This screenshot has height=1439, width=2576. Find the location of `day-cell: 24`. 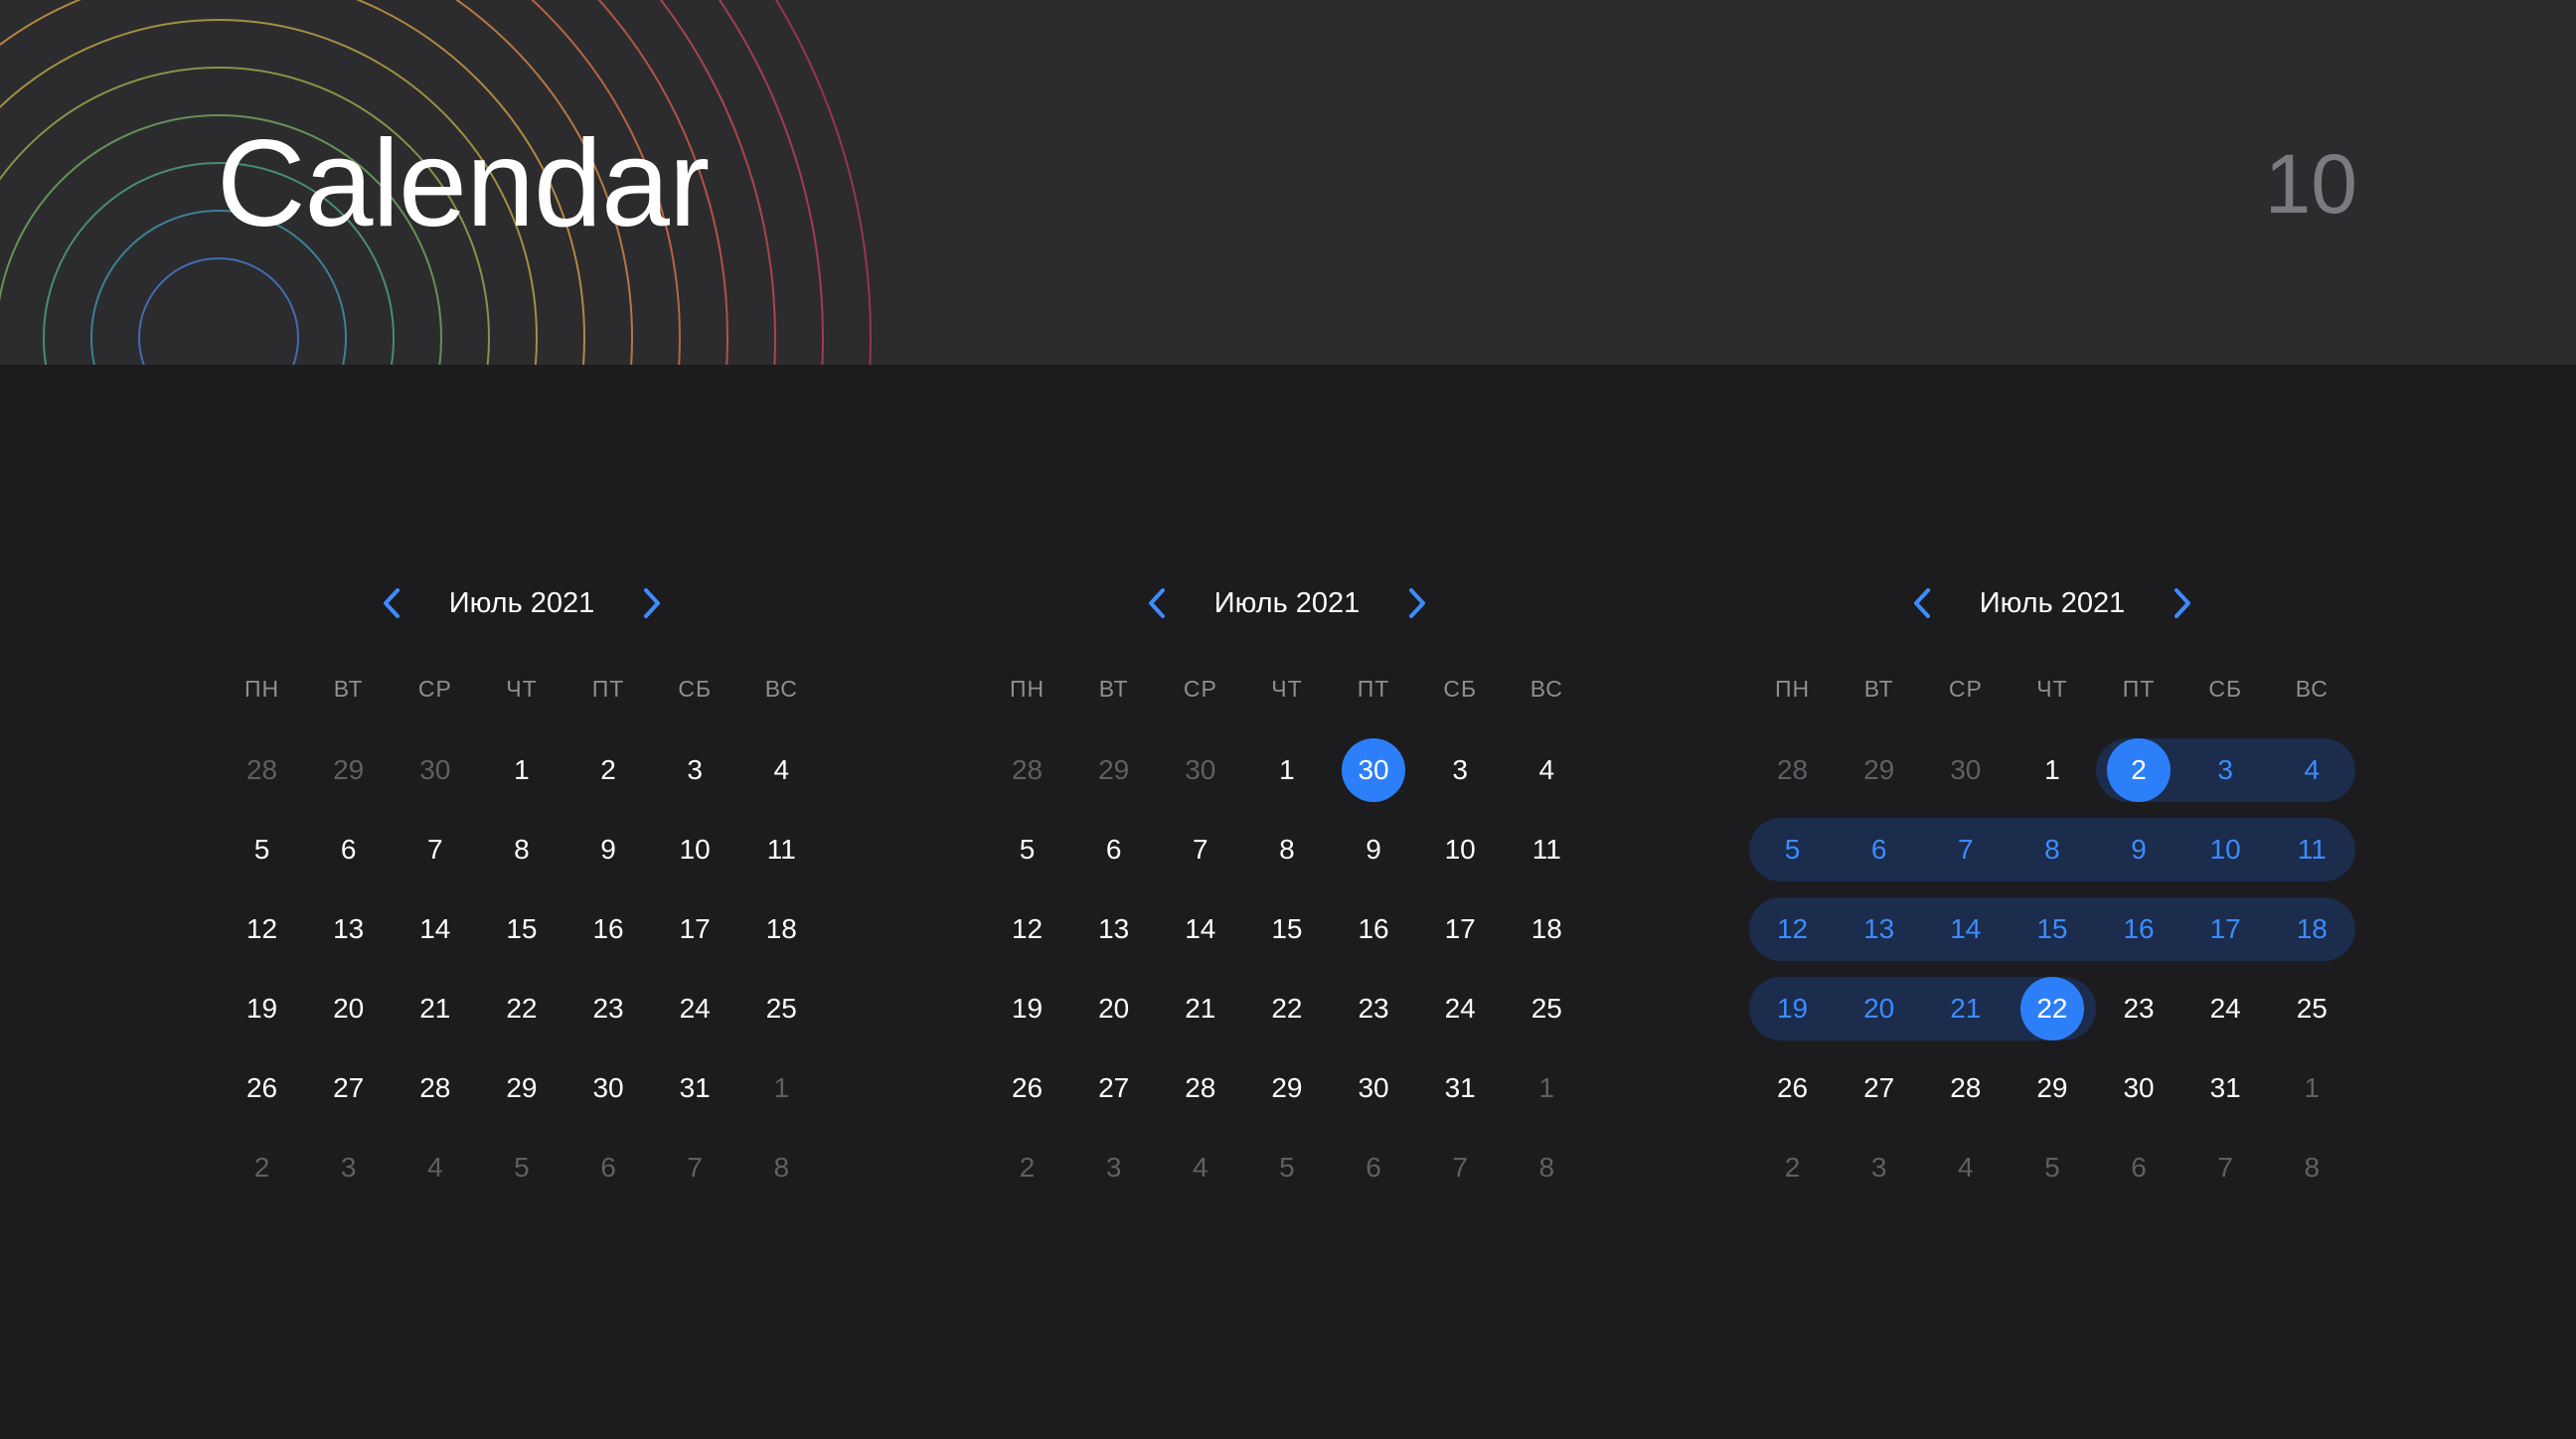

day-cell: 24 is located at coordinates (695, 1008).